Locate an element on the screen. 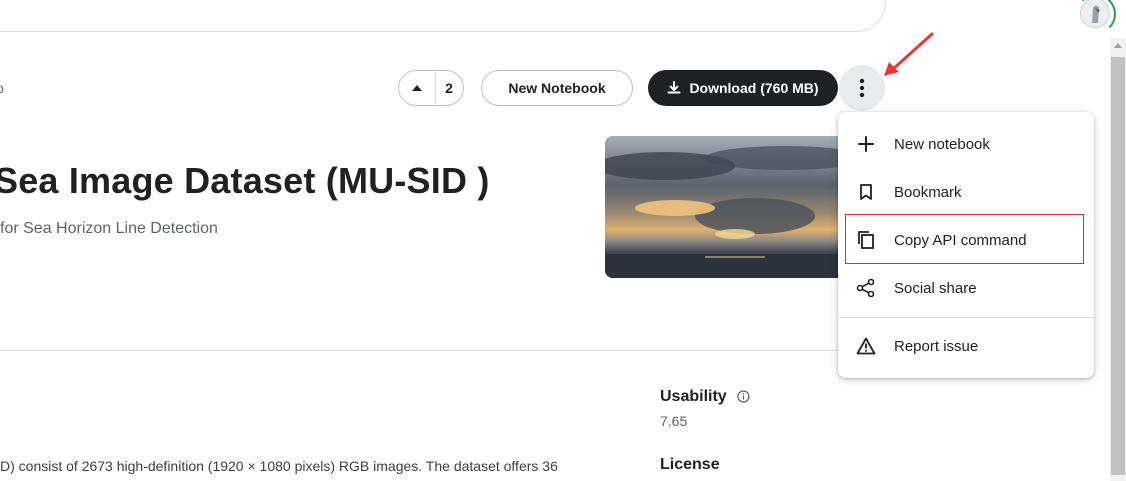 The image size is (1126, 481). bookmark-icon is located at coordinates (866, 192).